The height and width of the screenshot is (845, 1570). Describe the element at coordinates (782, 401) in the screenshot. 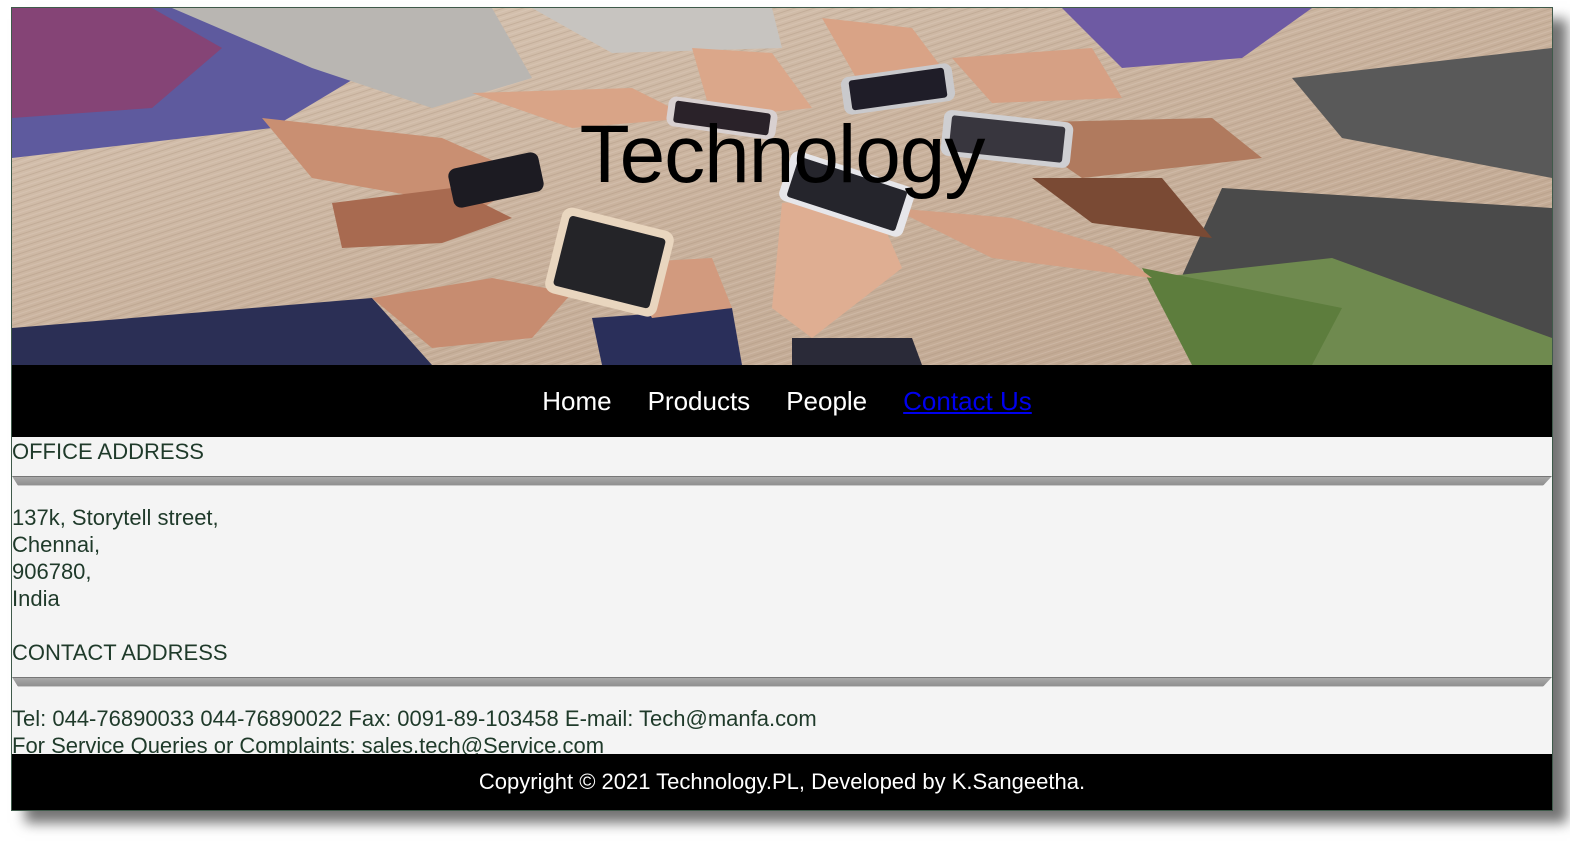

I see `main-navbar: Home Products People Contact Us` at that location.